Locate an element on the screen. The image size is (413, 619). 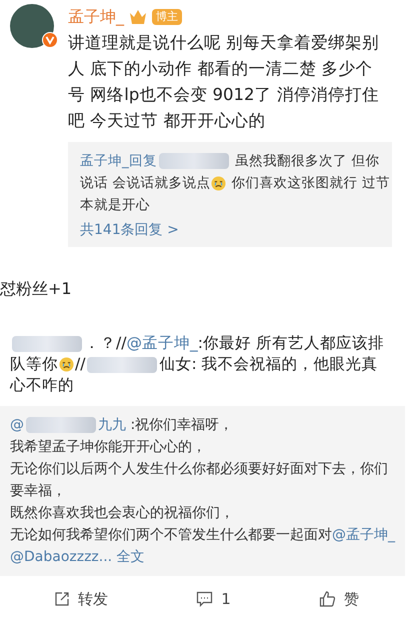
like-button: 赞 is located at coordinates (338, 599).